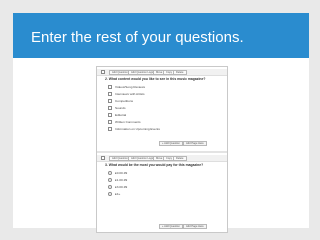 This screenshot has width=320, height=240. I want to click on option-label: Videos/Song Reviews, so click(130, 87).